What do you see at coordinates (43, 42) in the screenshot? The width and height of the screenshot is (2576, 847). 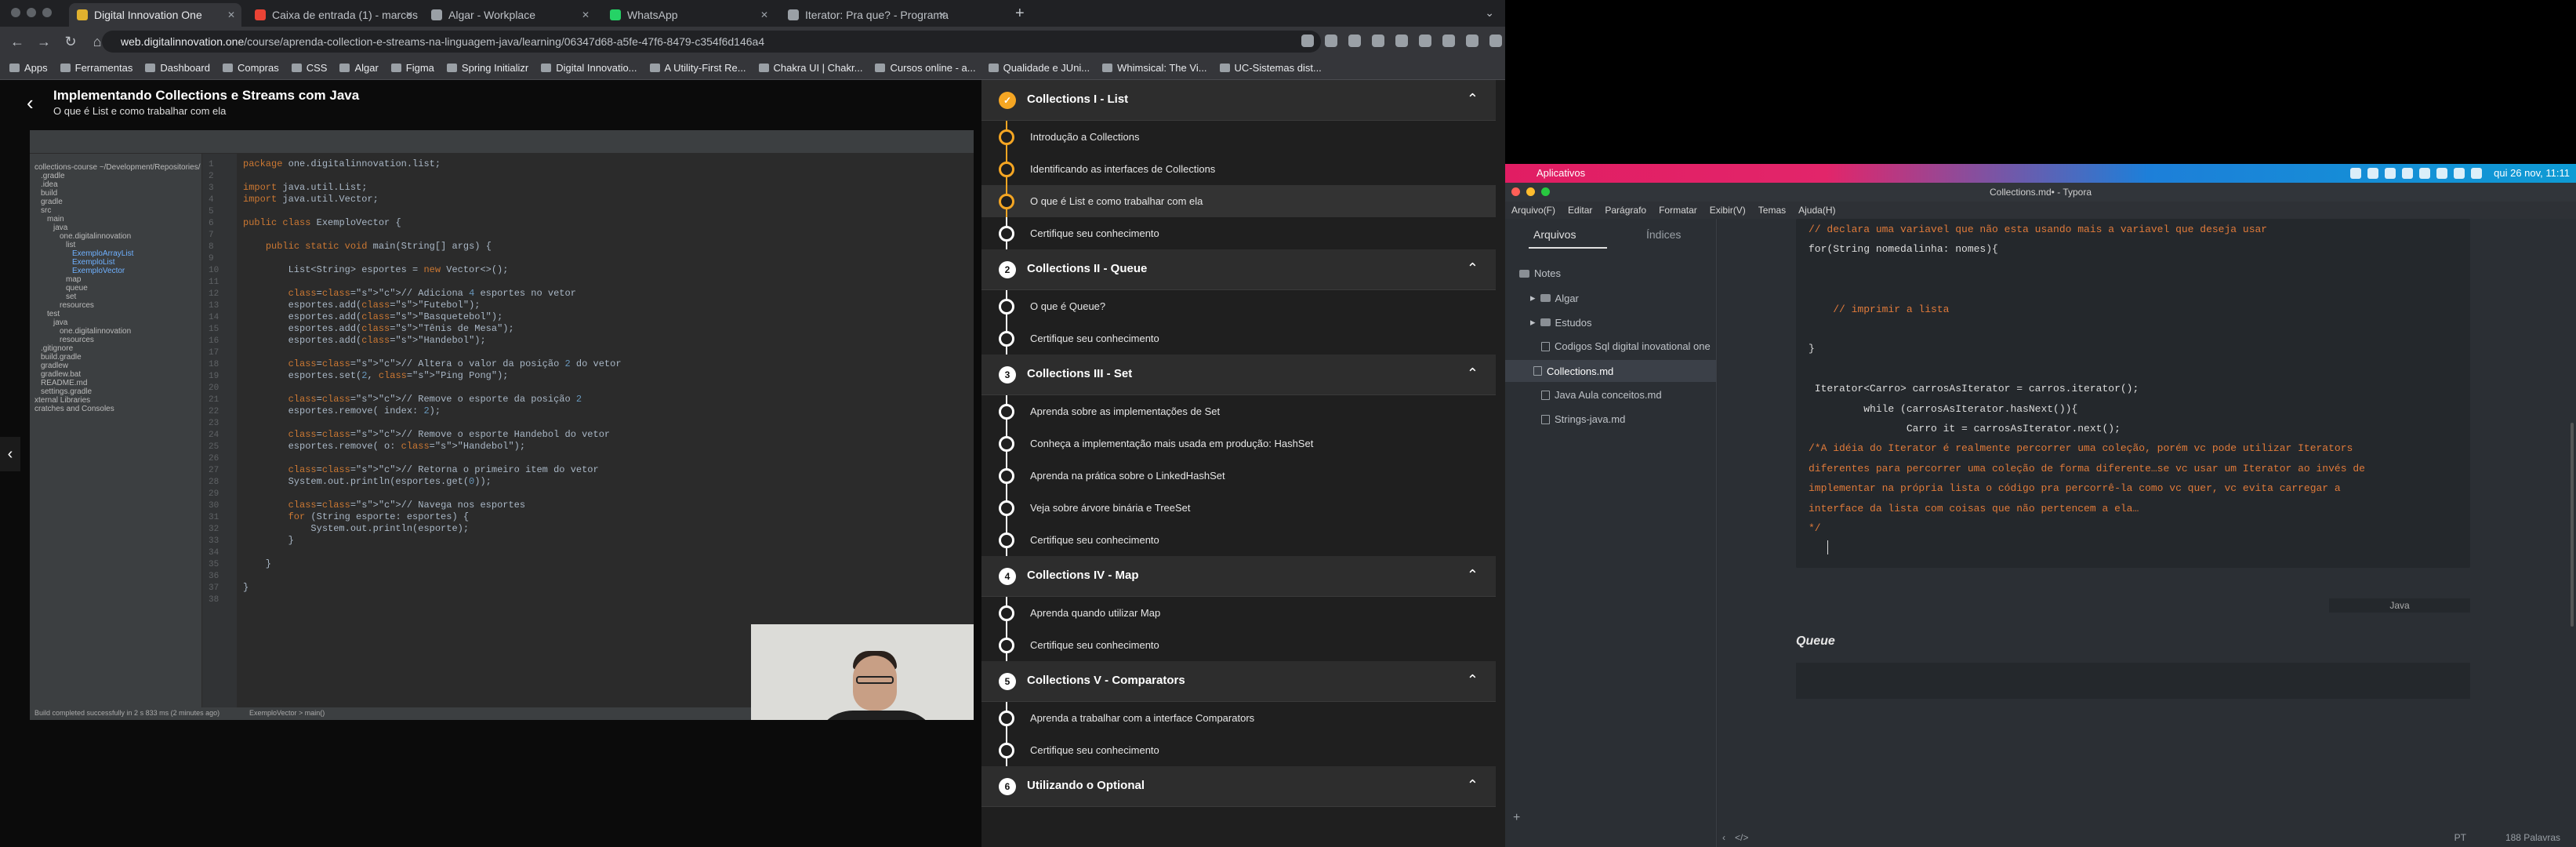 I see `forward-icon: →` at bounding box center [43, 42].